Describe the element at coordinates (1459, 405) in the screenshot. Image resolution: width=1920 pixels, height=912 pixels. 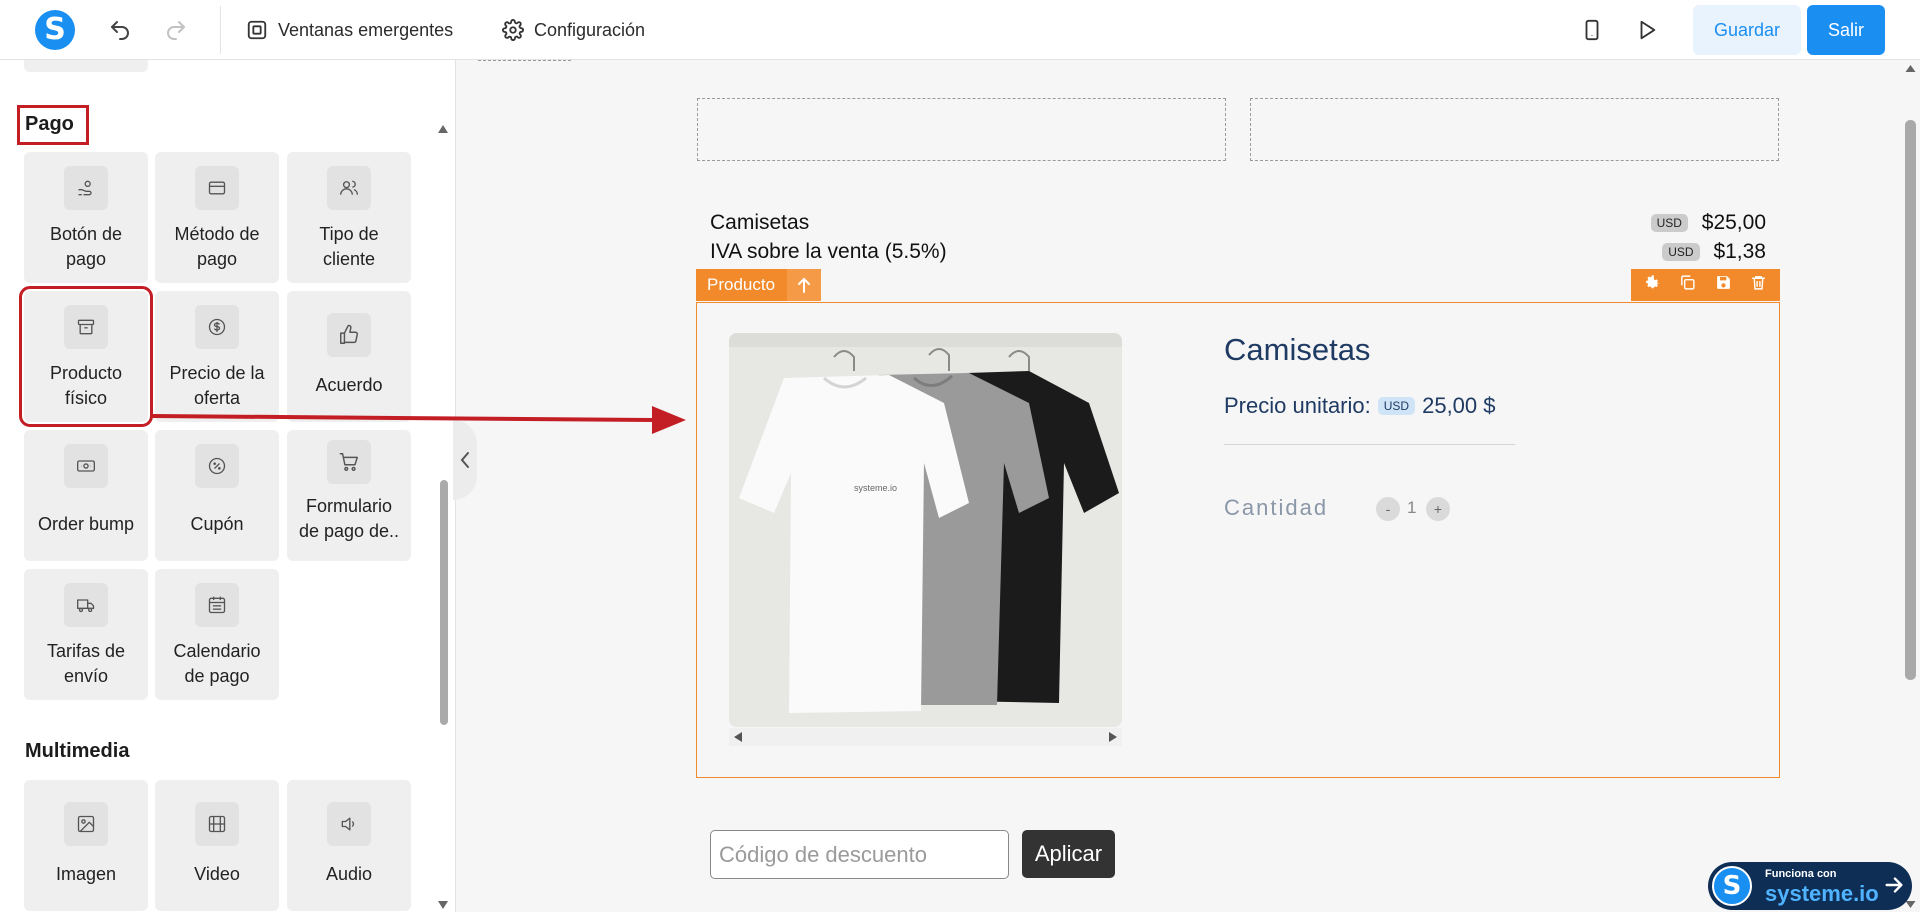
I see `unit-price-value: 25,00 $` at that location.